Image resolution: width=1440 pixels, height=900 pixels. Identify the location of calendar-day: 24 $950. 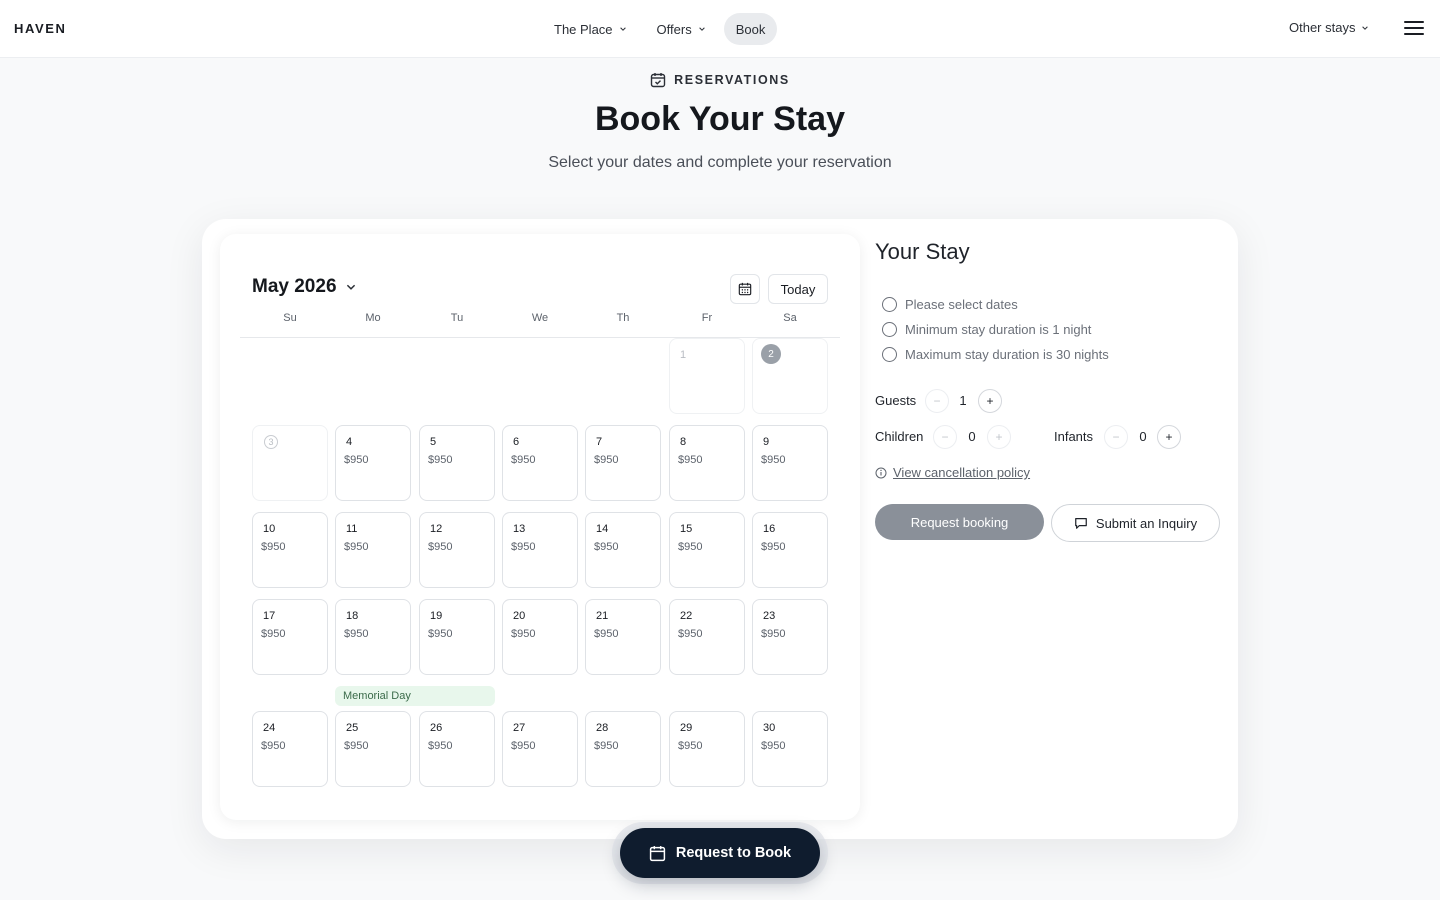
(290, 749).